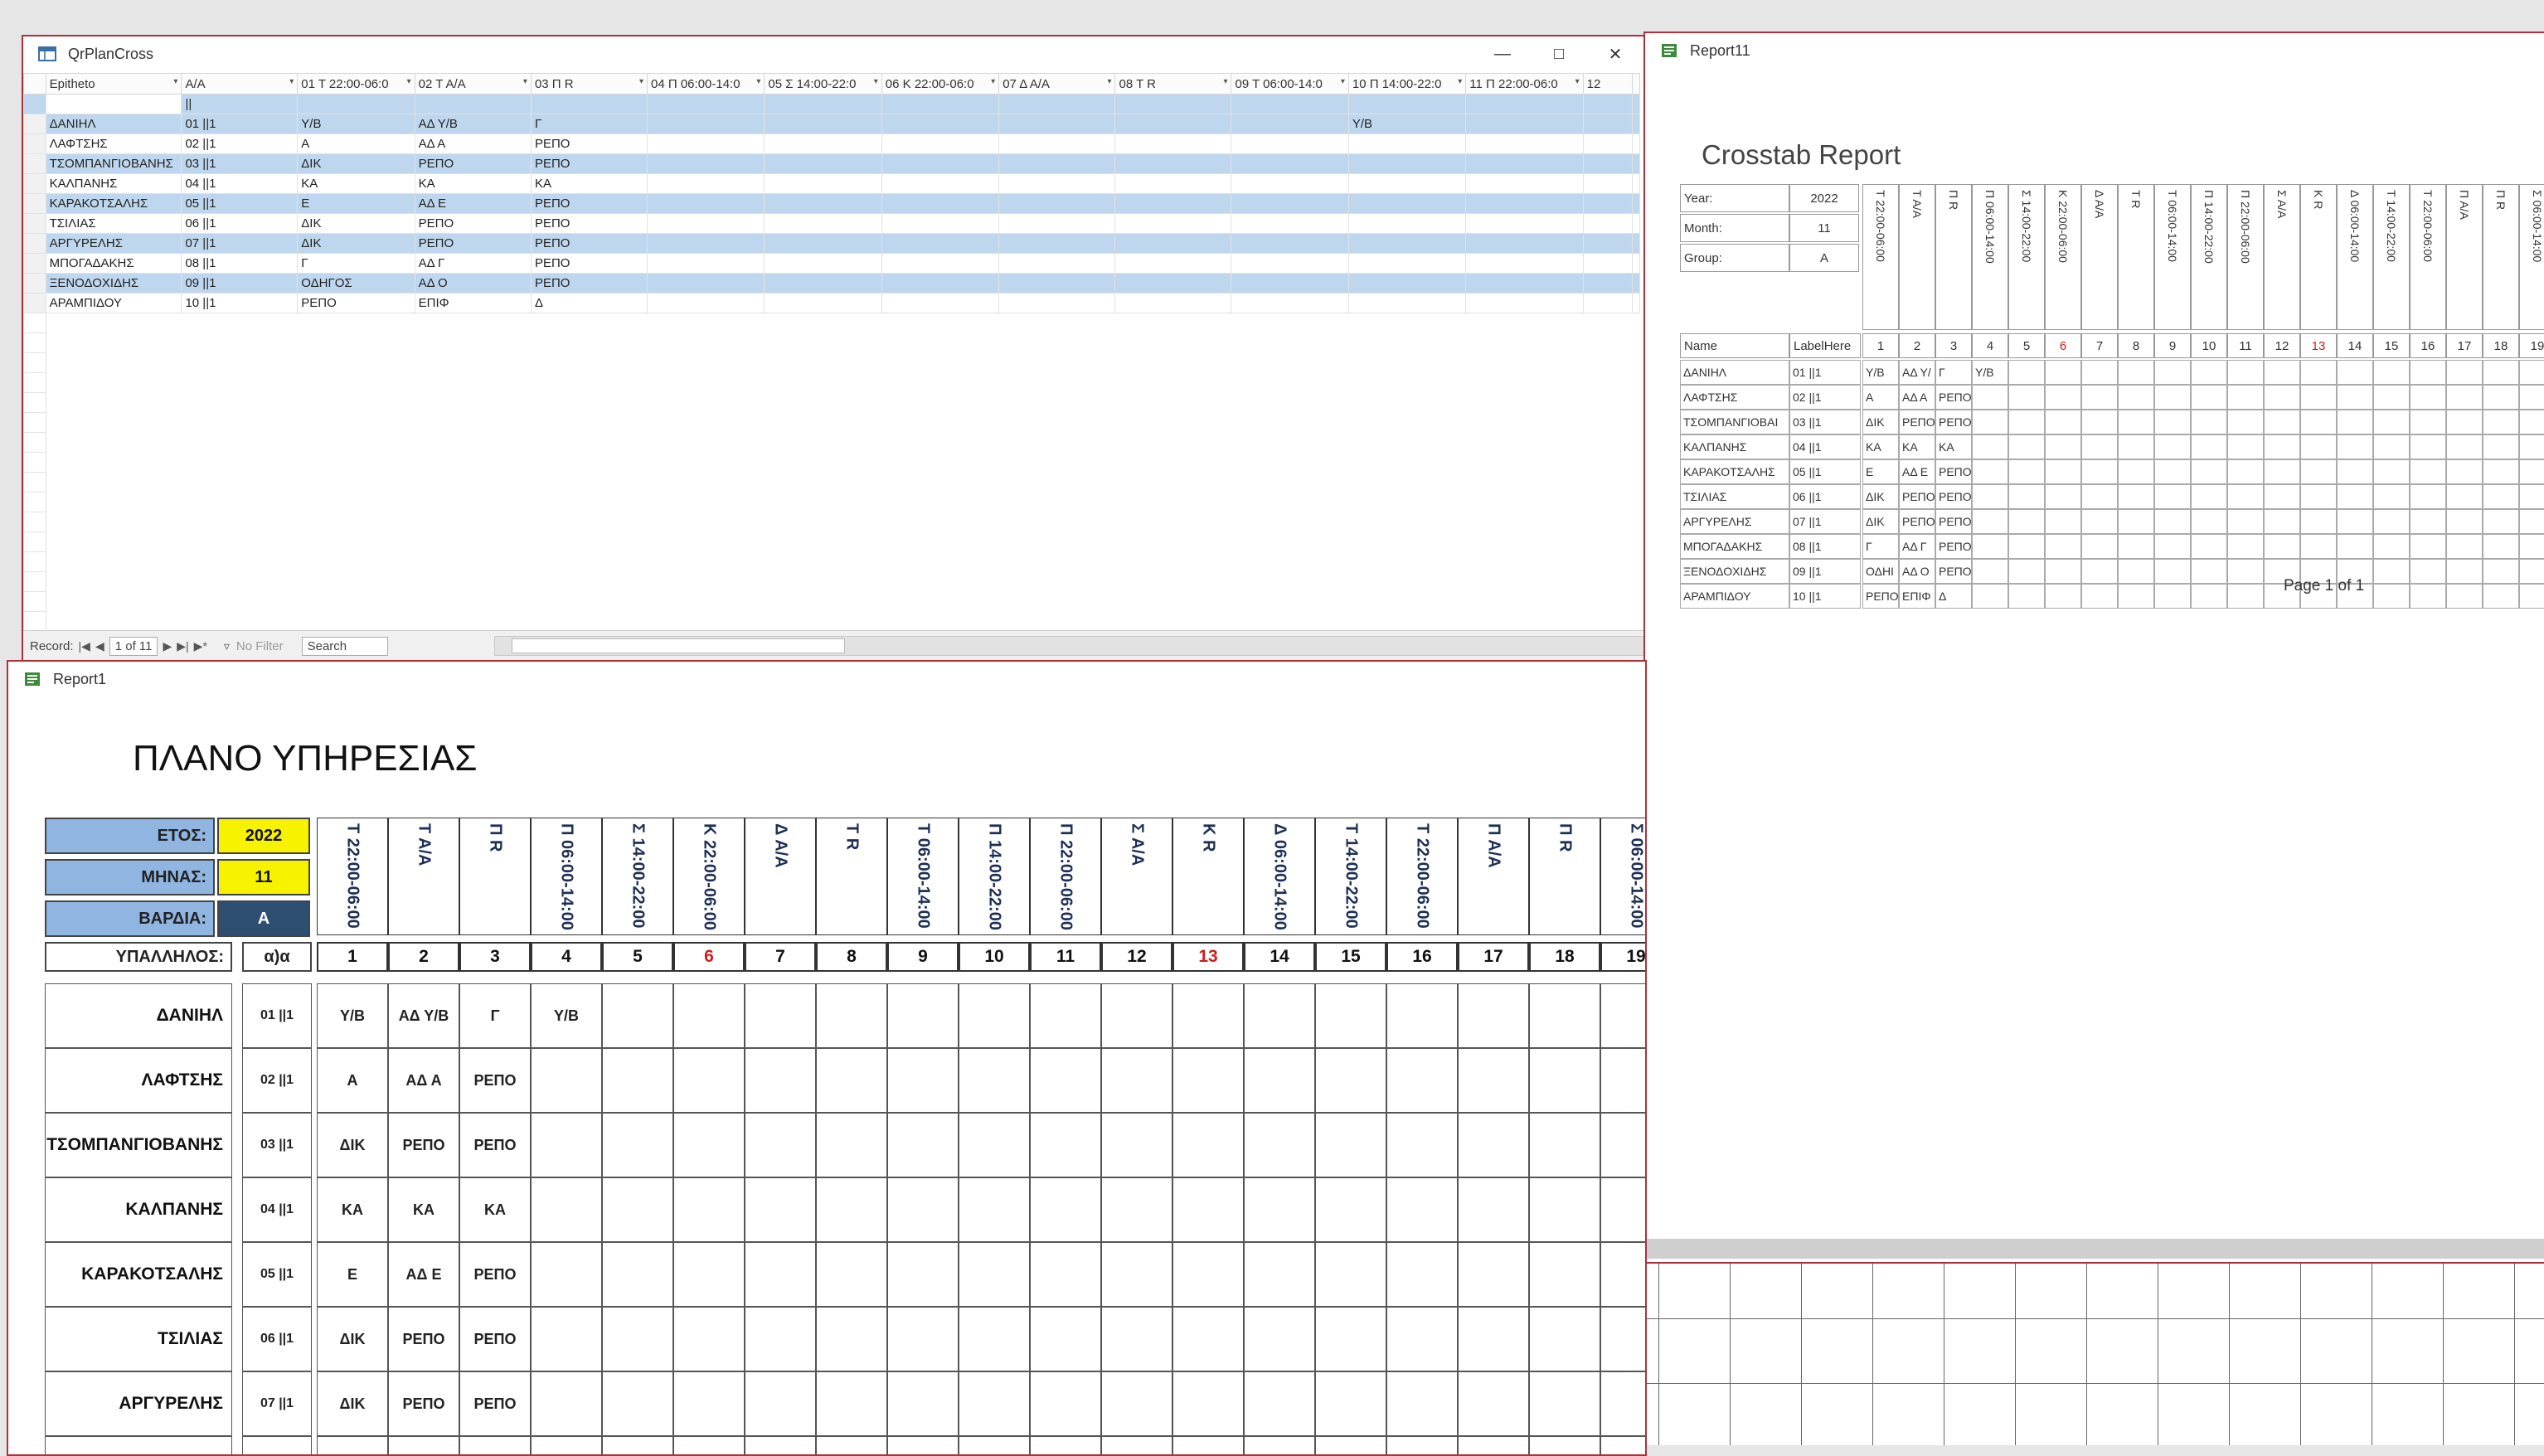  Describe the element at coordinates (473, 163) in the screenshot. I see `grid-cell: ΡΕΠΟ` at that location.